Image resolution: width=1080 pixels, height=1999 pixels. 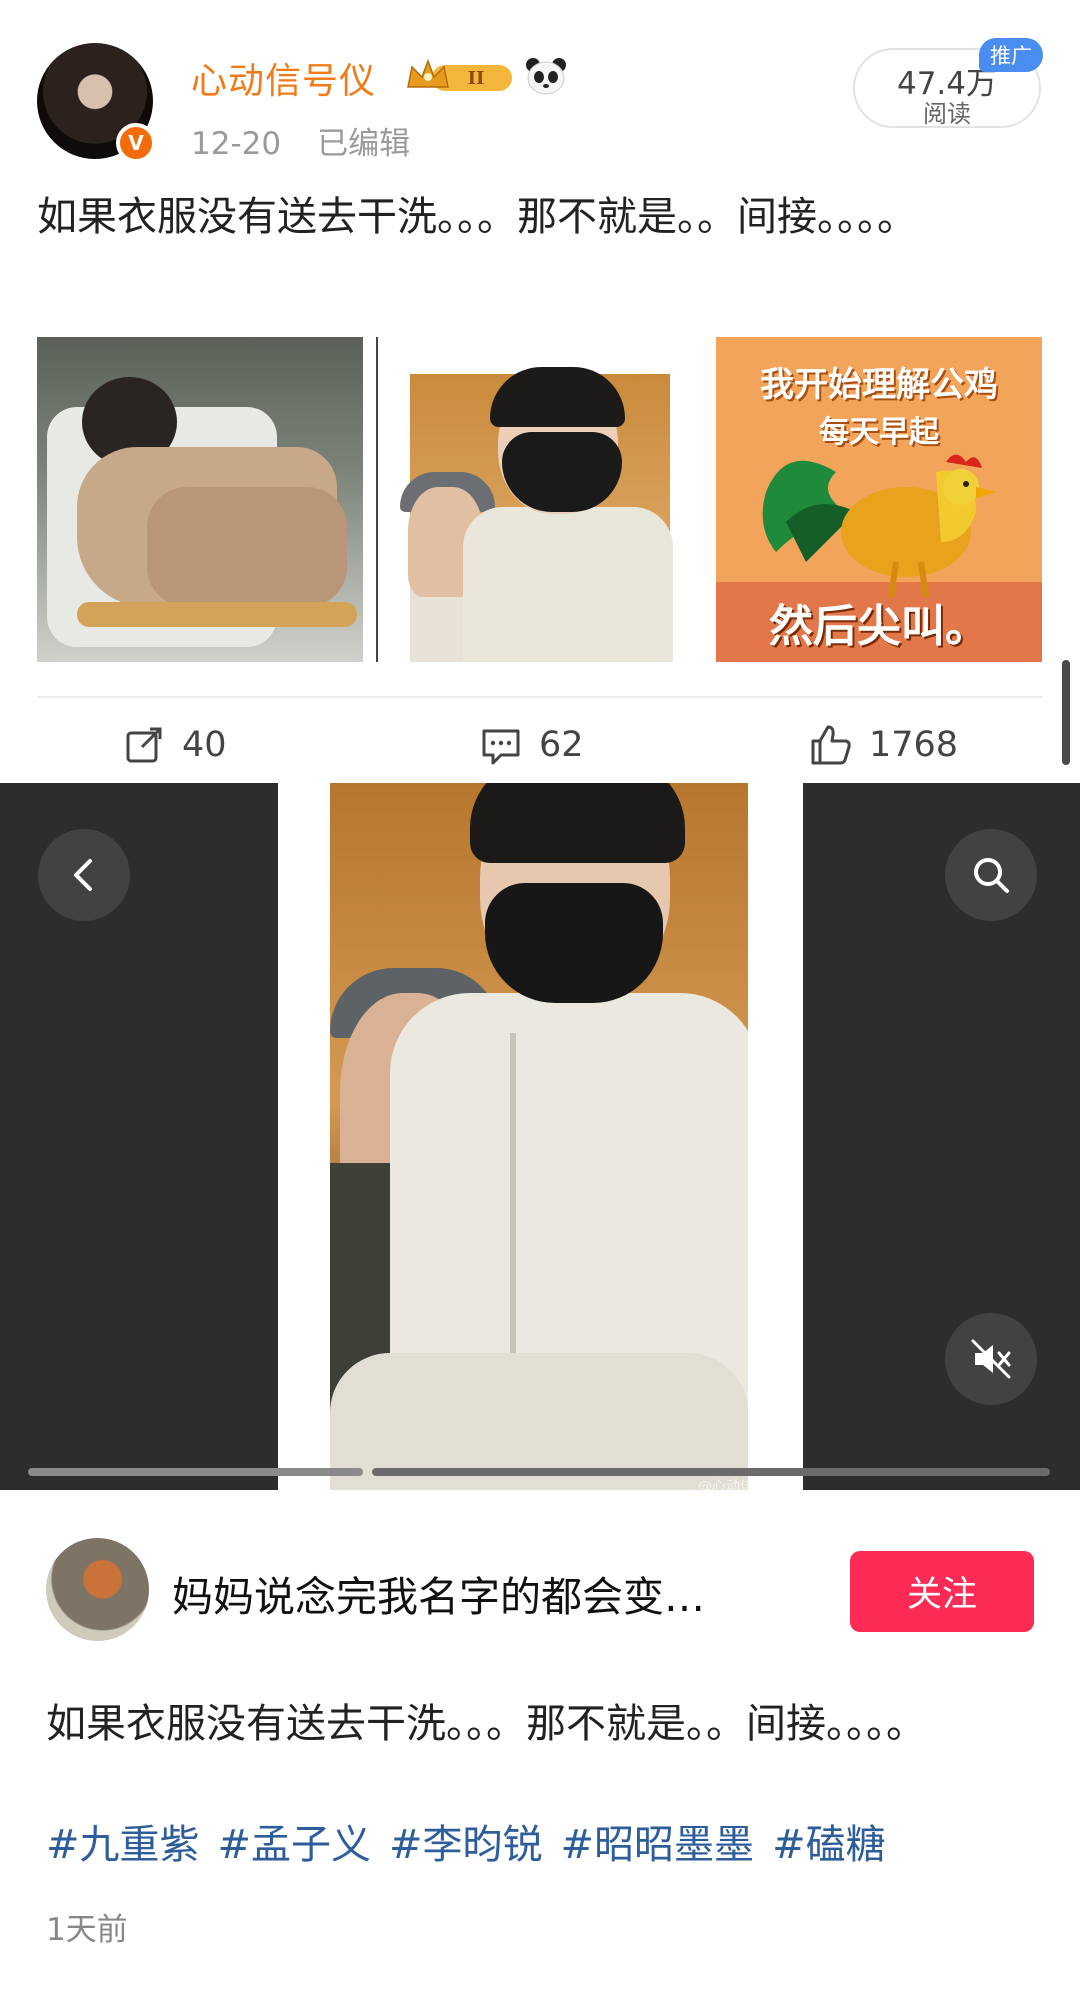 I want to click on like-count: 1768, so click(x=914, y=745).